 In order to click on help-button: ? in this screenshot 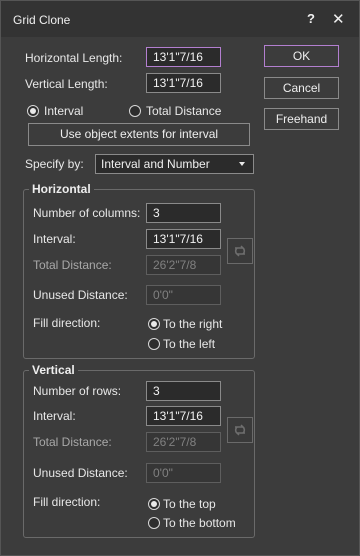, I will do `click(311, 18)`.